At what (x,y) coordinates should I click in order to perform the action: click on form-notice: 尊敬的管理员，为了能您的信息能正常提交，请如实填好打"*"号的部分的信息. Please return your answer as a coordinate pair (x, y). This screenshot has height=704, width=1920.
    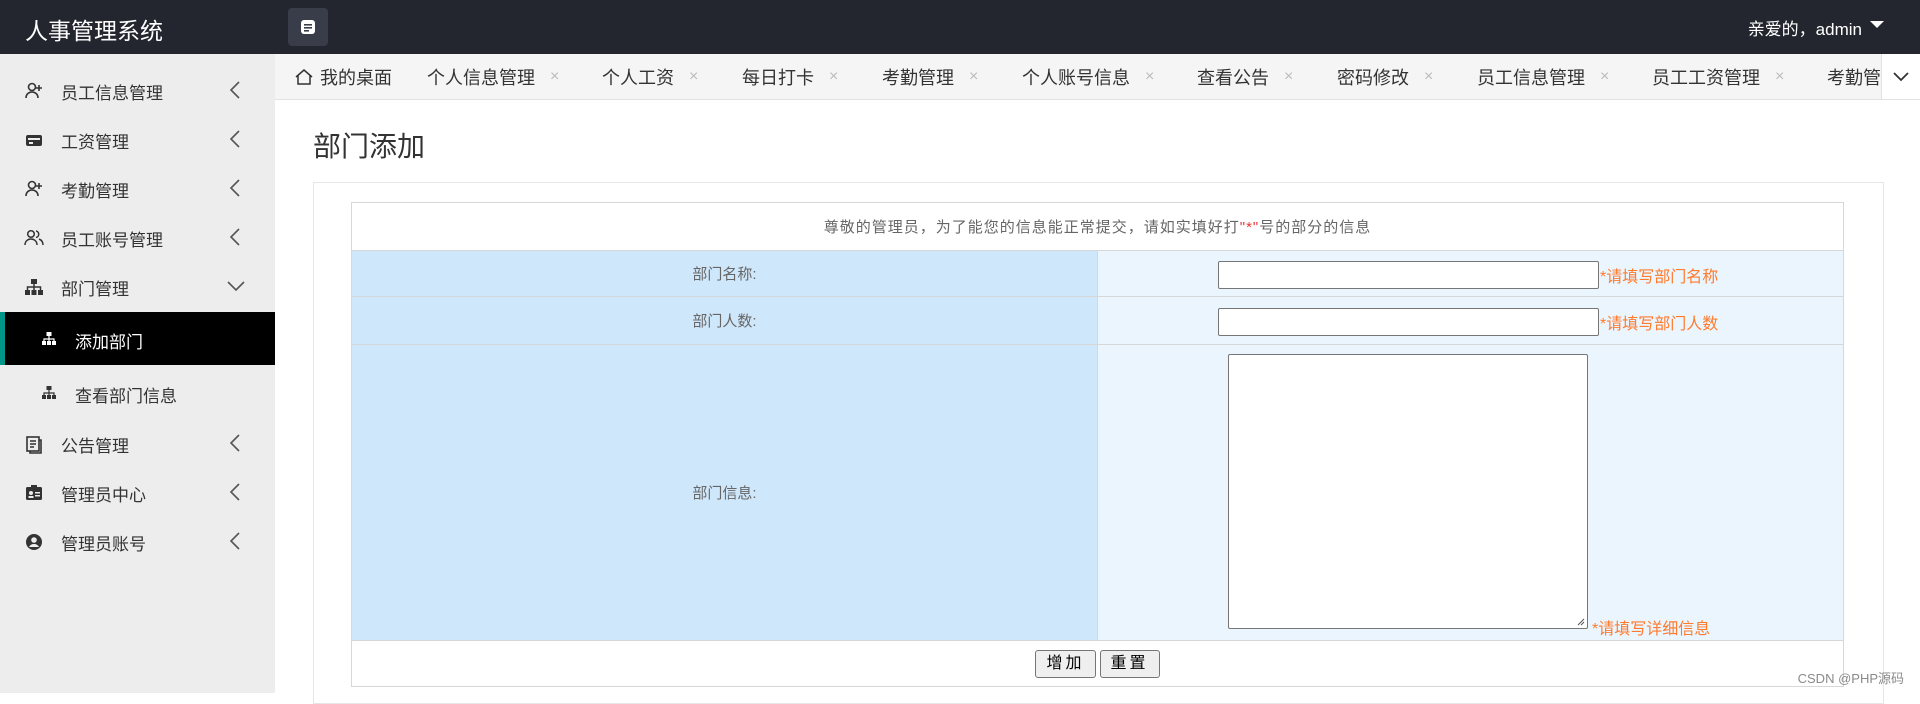
    Looking at the image, I should click on (1097, 226).